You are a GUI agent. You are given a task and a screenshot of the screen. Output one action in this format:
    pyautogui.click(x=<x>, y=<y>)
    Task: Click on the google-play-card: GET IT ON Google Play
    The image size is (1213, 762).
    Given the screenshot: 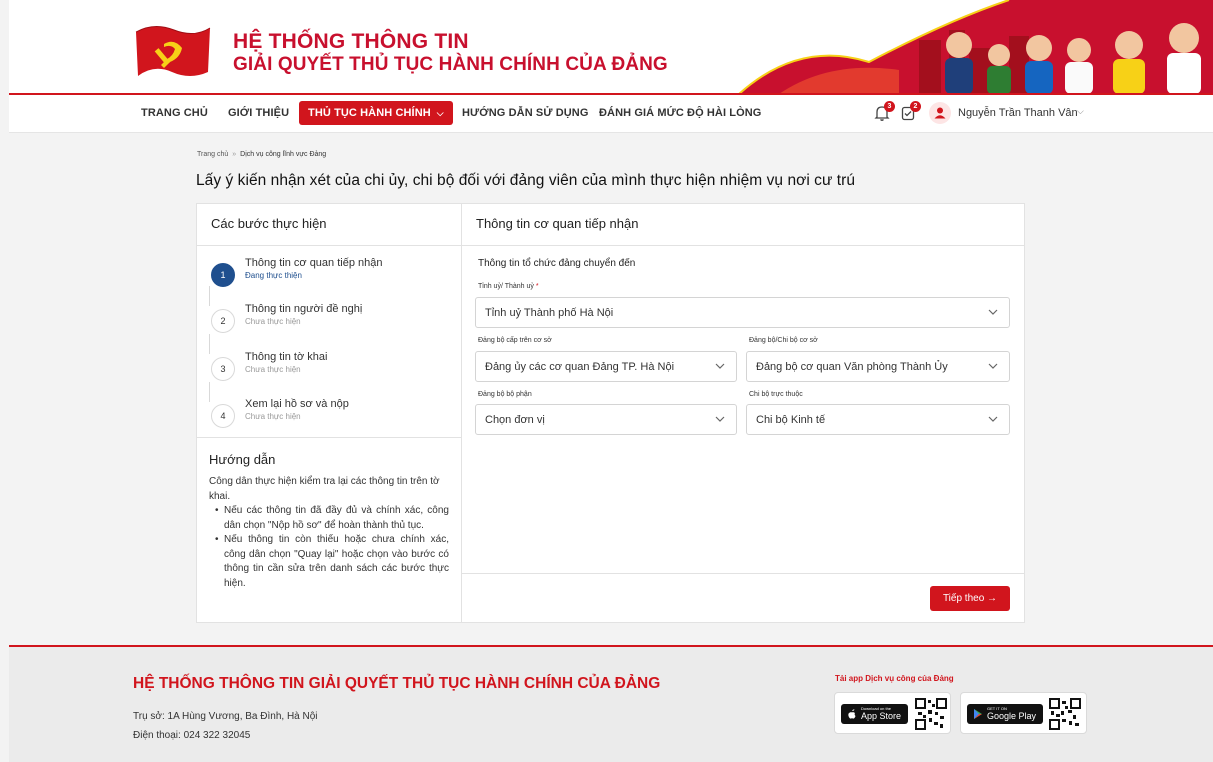 What is the action you would take?
    pyautogui.click(x=1023, y=713)
    